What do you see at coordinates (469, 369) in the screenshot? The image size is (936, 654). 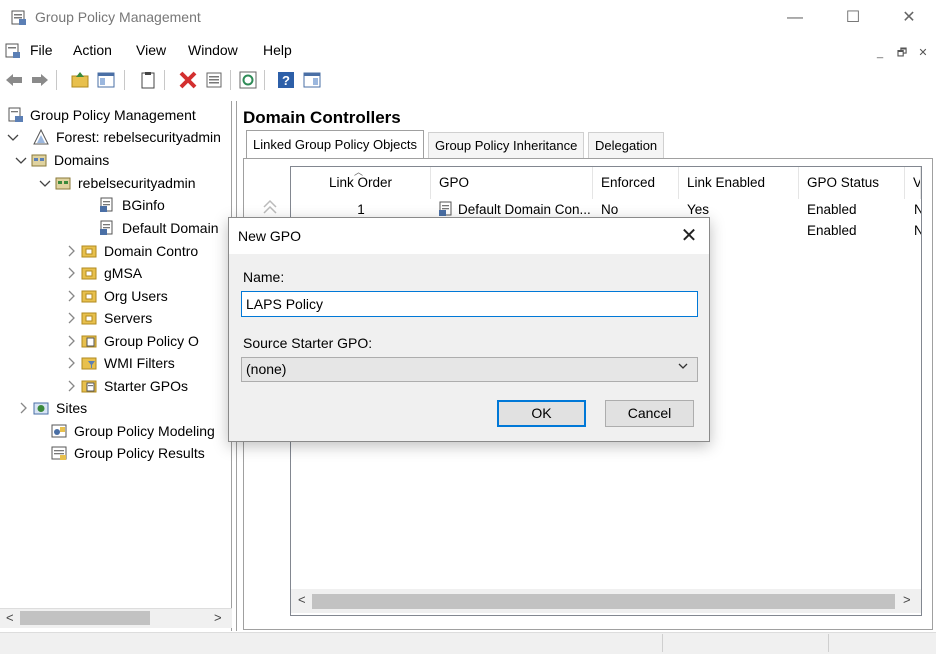 I see `source-starter-gpo-select: (none)` at bounding box center [469, 369].